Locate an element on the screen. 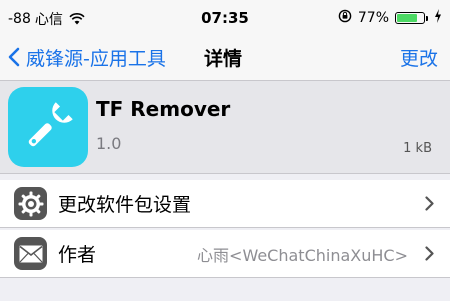 This screenshot has width=450, height=301. app-icon is located at coordinates (48, 127).